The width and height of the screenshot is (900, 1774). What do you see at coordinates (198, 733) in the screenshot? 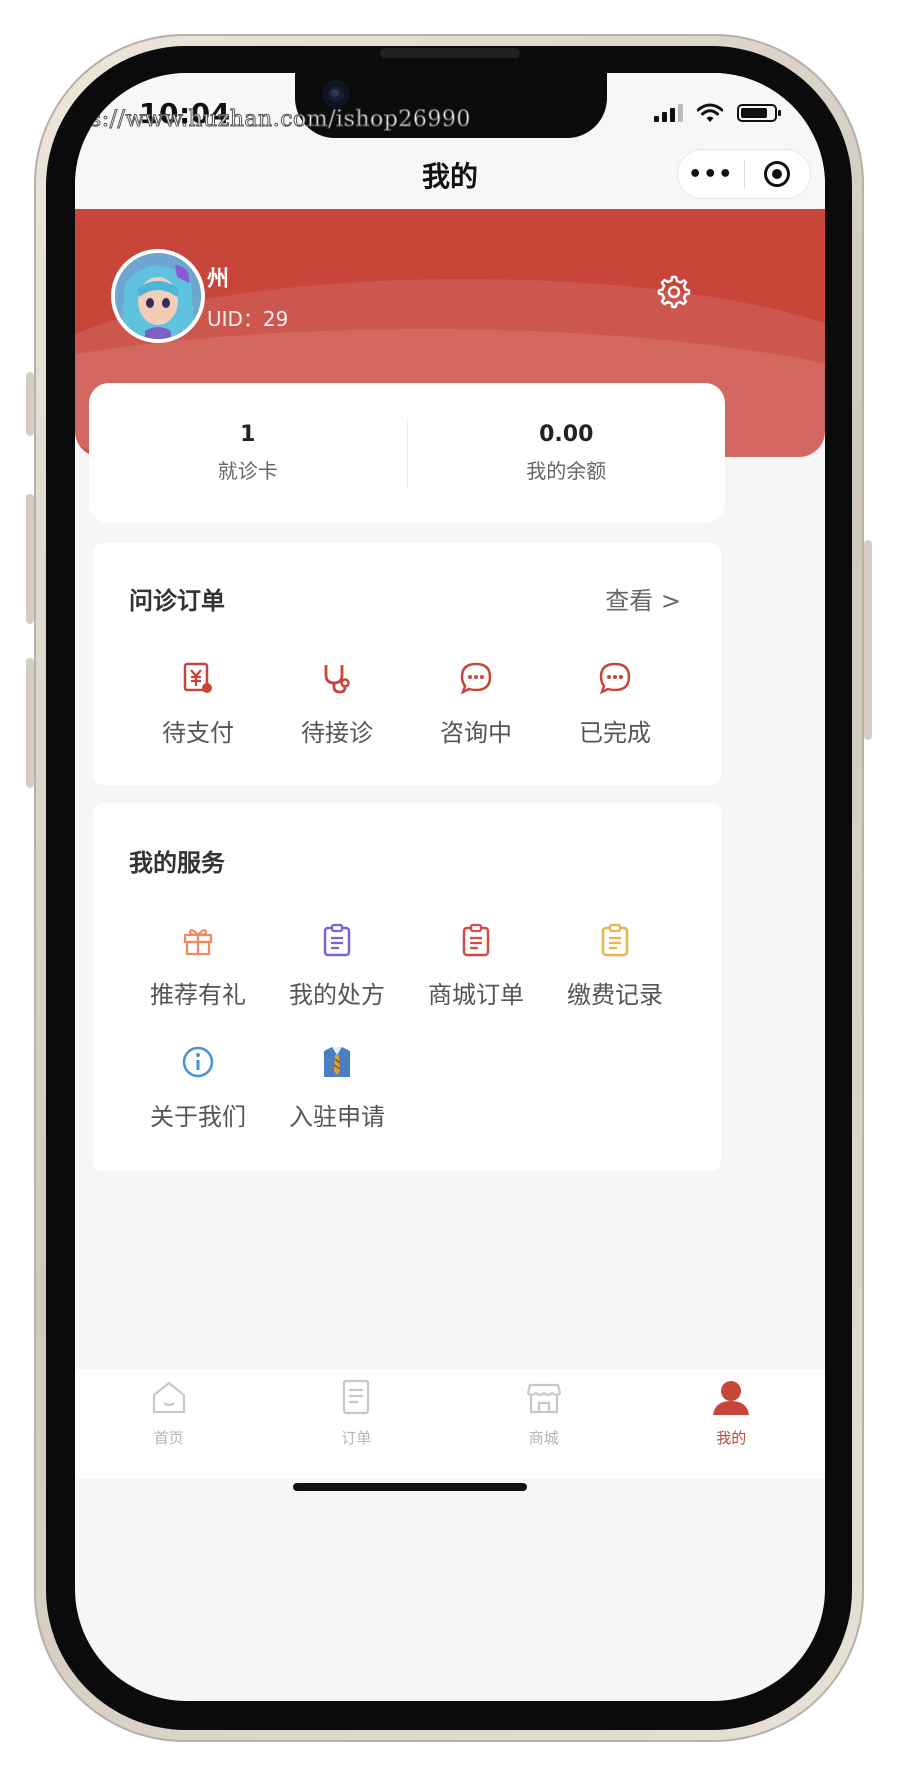
I see `order-status-label: 待支付` at bounding box center [198, 733].